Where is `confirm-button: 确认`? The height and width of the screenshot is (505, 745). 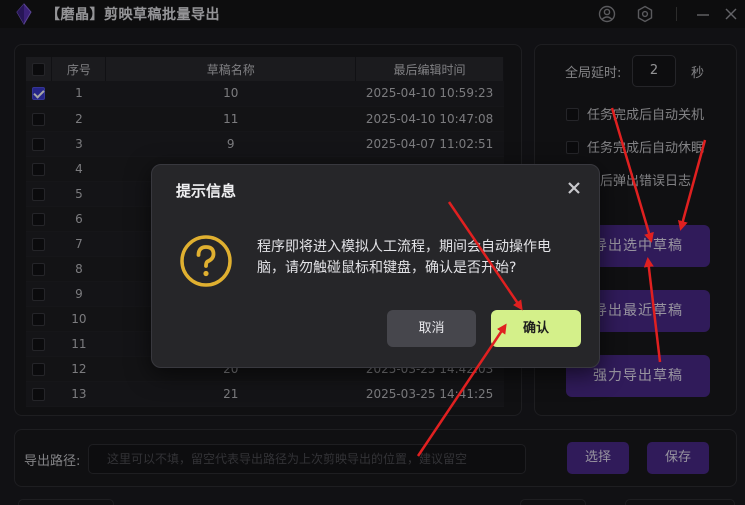
confirm-button: 确认 is located at coordinates (536, 328).